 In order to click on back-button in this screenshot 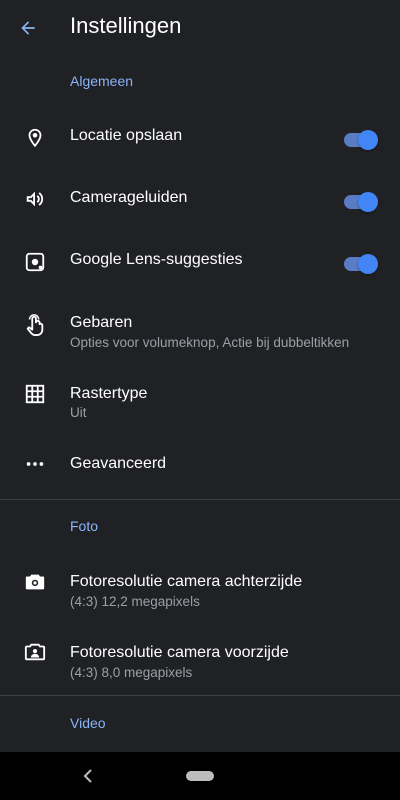, I will do `click(28, 28)`.